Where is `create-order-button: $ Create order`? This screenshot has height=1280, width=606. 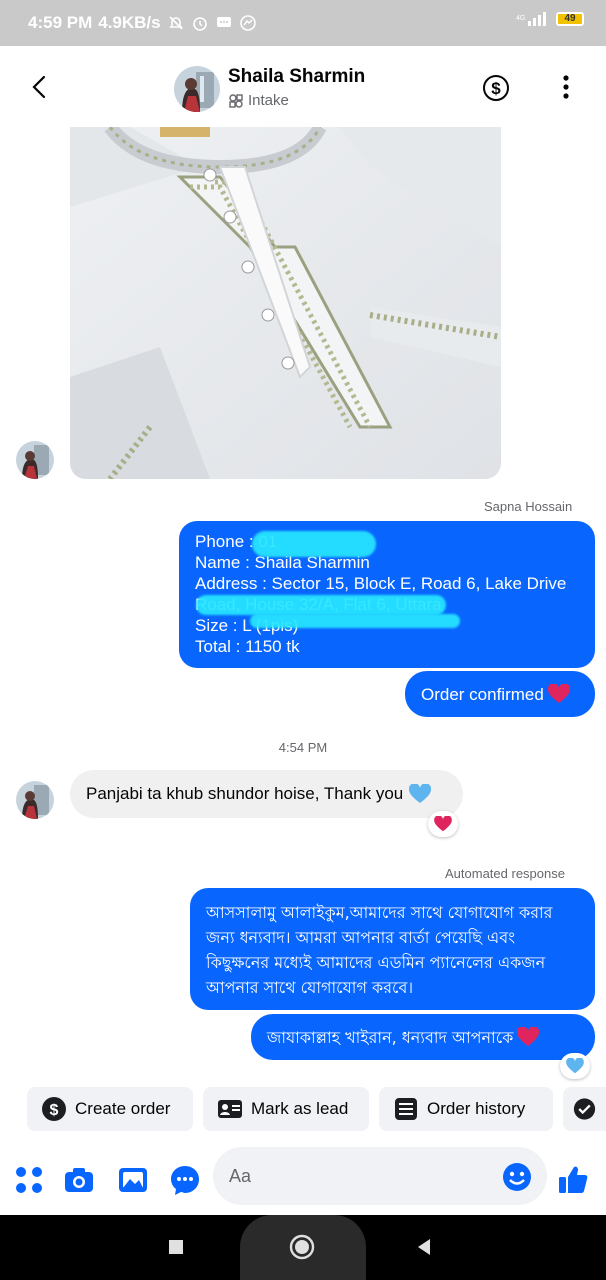
create-order-button: $ Create order is located at coordinates (110, 1109).